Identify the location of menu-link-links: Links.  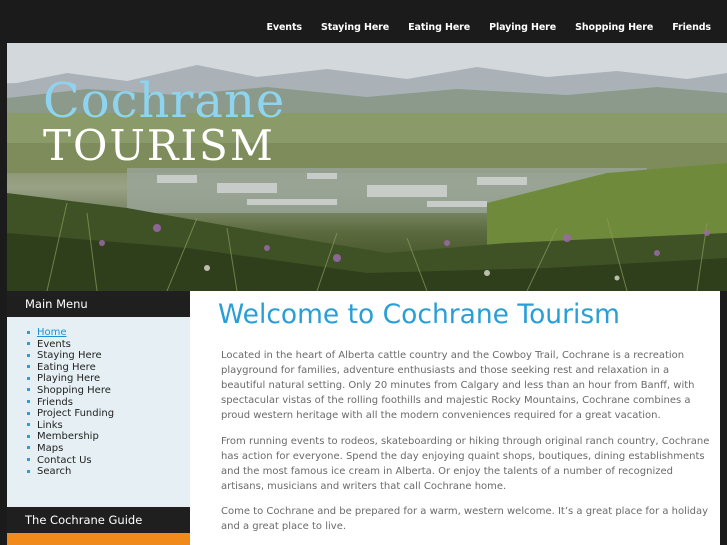
(50, 425).